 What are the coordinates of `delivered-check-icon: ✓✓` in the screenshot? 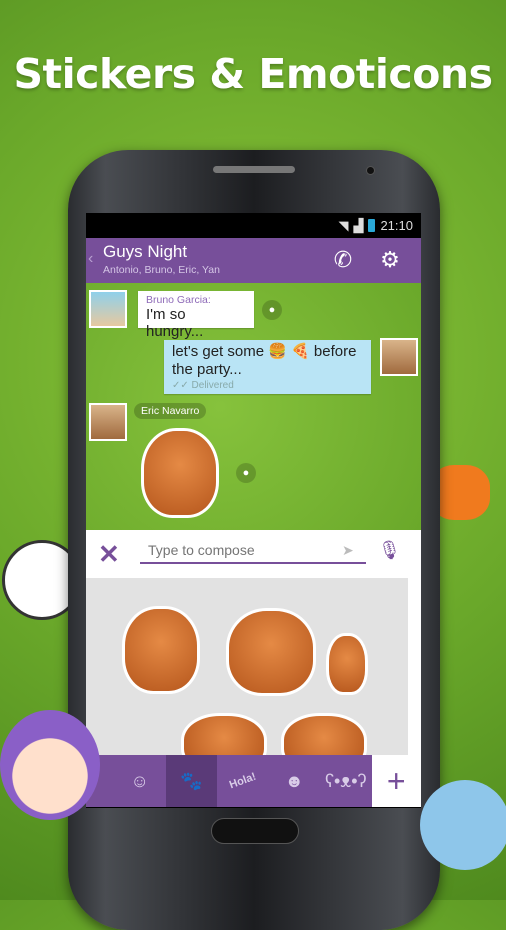 It's located at (182, 385).